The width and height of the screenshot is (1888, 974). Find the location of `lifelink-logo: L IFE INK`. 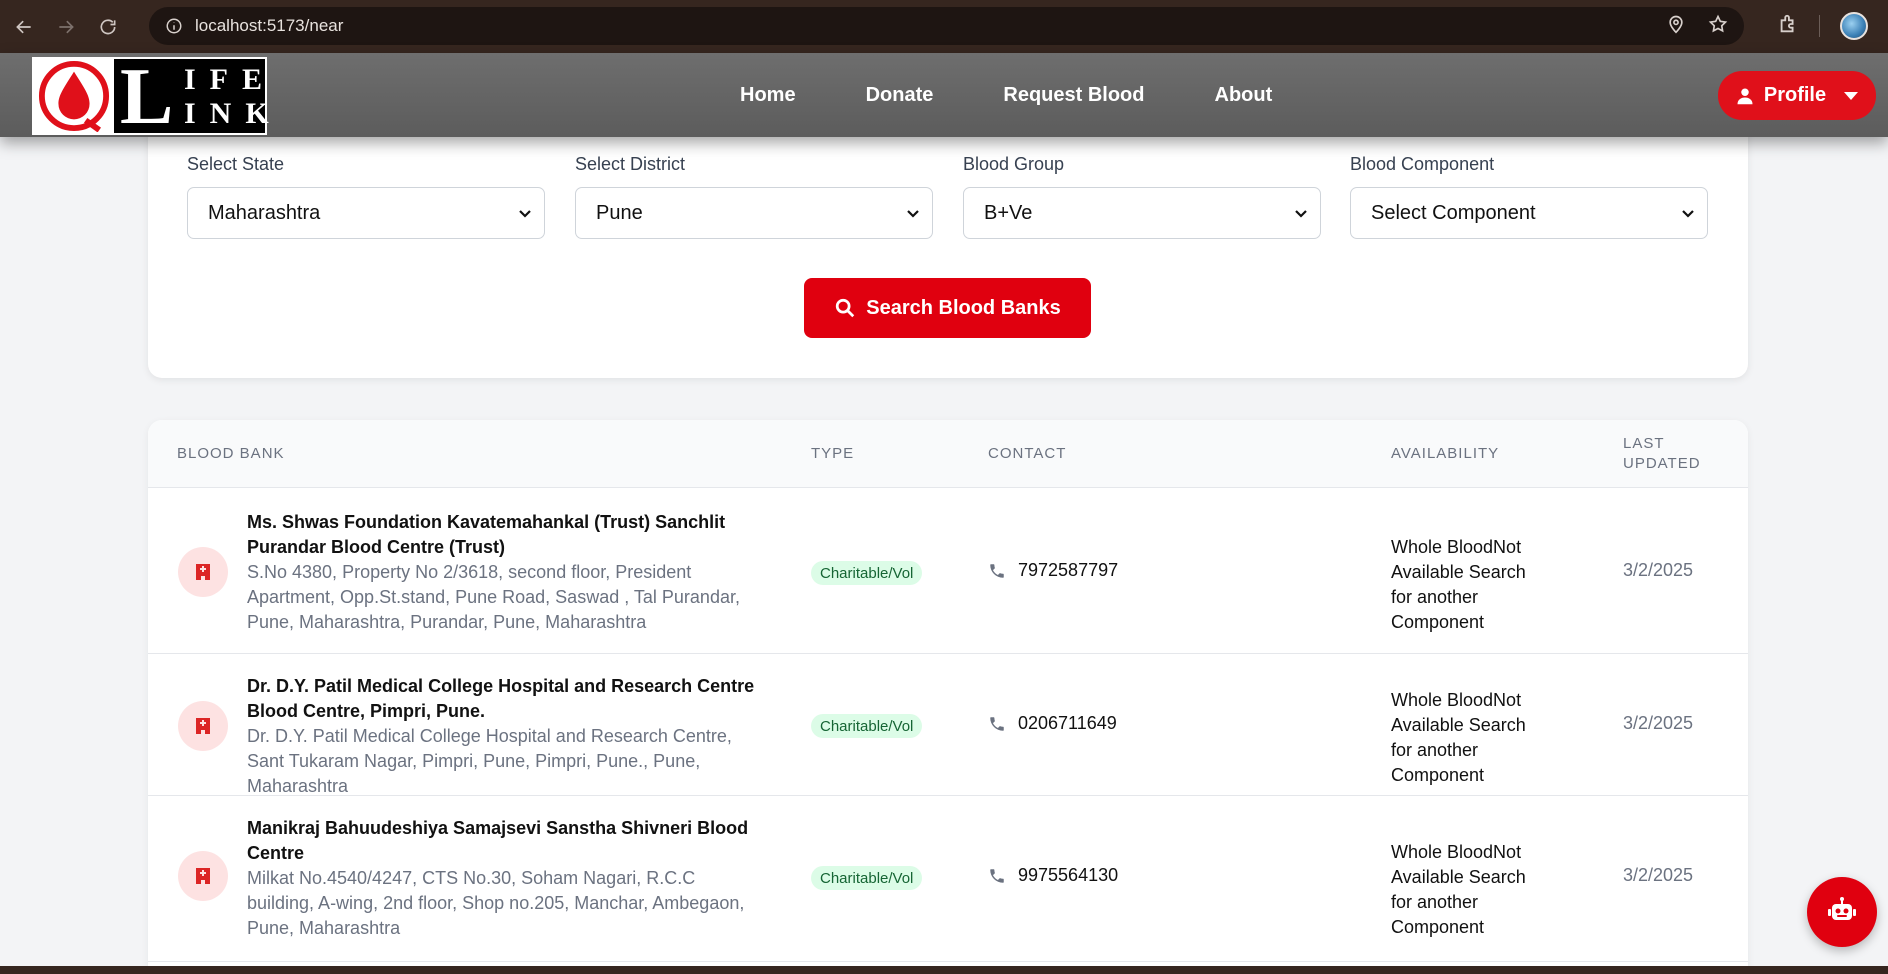

lifelink-logo: L IFE INK is located at coordinates (157, 97).